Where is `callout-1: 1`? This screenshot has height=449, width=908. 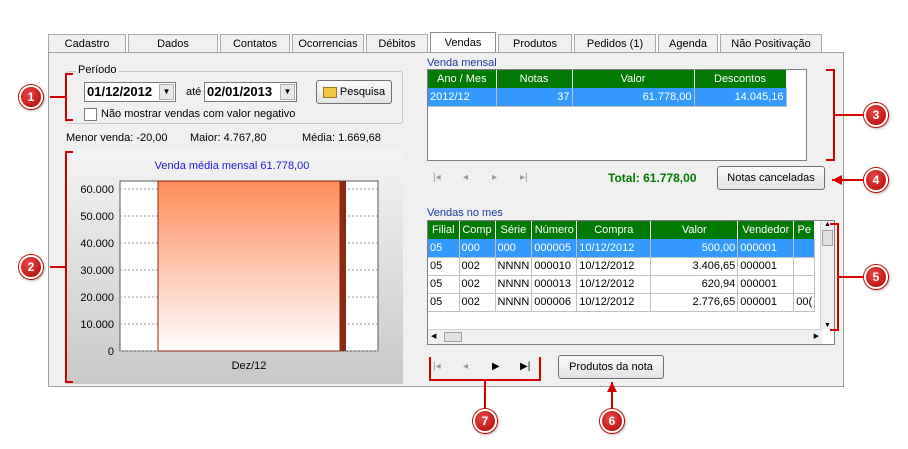 callout-1: 1 is located at coordinates (31, 97).